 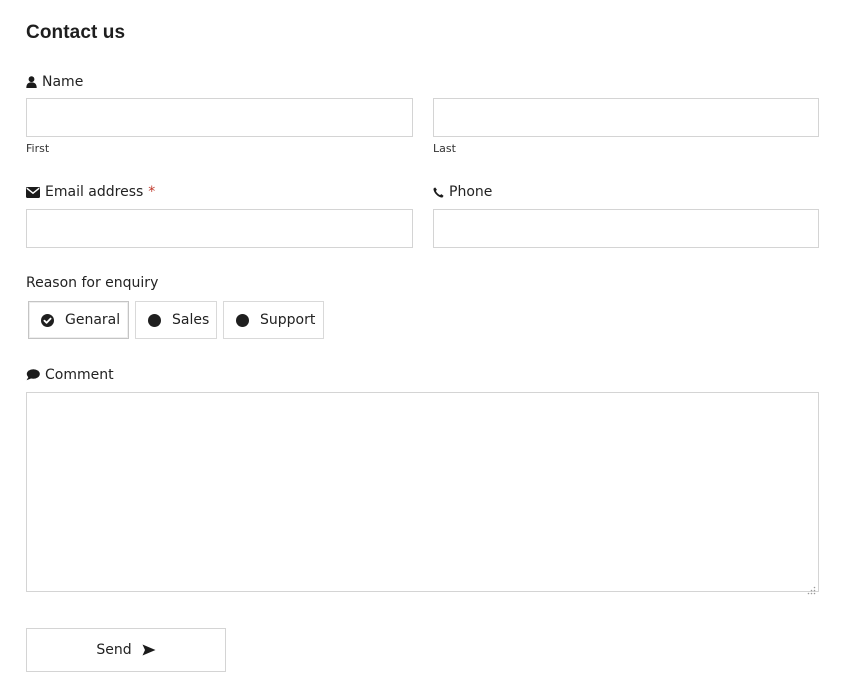 I want to click on reason-option-sales: Sales, so click(x=176, y=320).